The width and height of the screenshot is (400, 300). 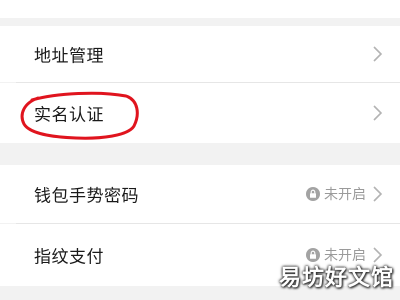 I want to click on wallet-gesture-password-label: 钱包手势密码, so click(x=86, y=196).